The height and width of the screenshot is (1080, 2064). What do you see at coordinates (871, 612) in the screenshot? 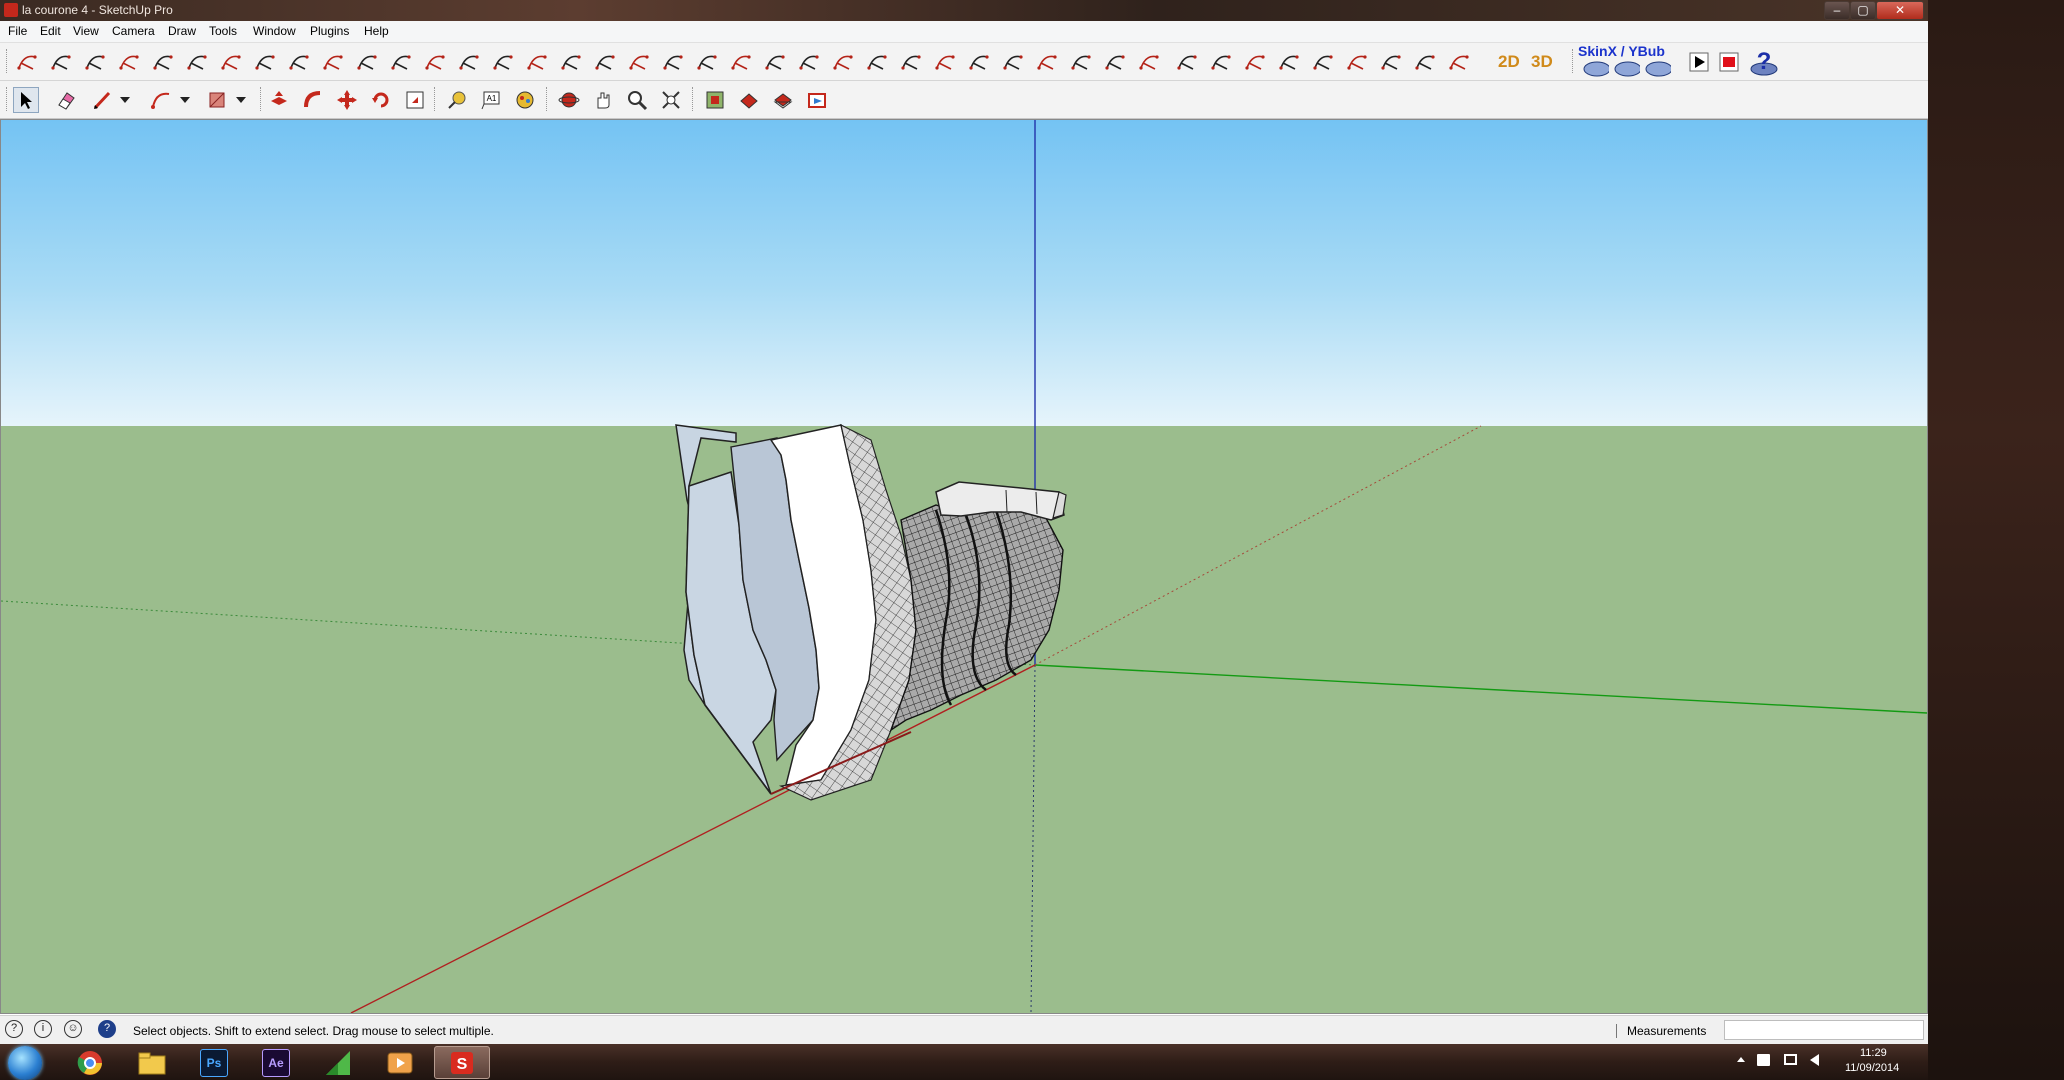
I see `ship-hull-model` at bounding box center [871, 612].